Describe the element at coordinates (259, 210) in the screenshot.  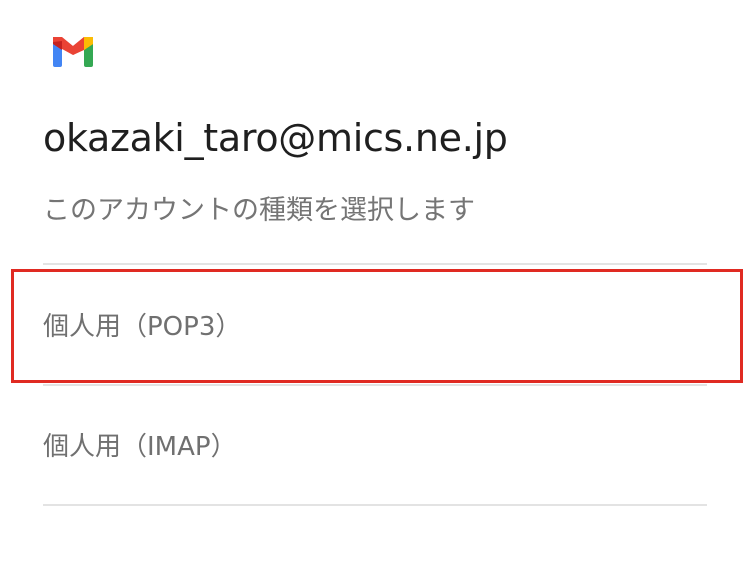
I see `account-type-prompt: このアカウントの種類を選択します` at that location.